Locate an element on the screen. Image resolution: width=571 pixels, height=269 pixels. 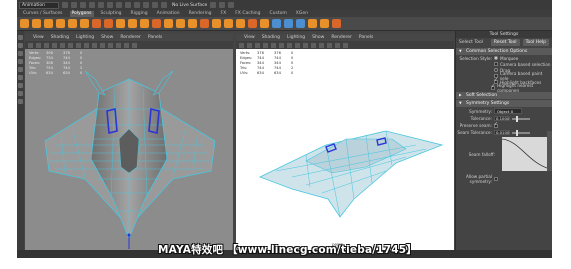
uv-editor-icon is located at coordinates (276, 23).